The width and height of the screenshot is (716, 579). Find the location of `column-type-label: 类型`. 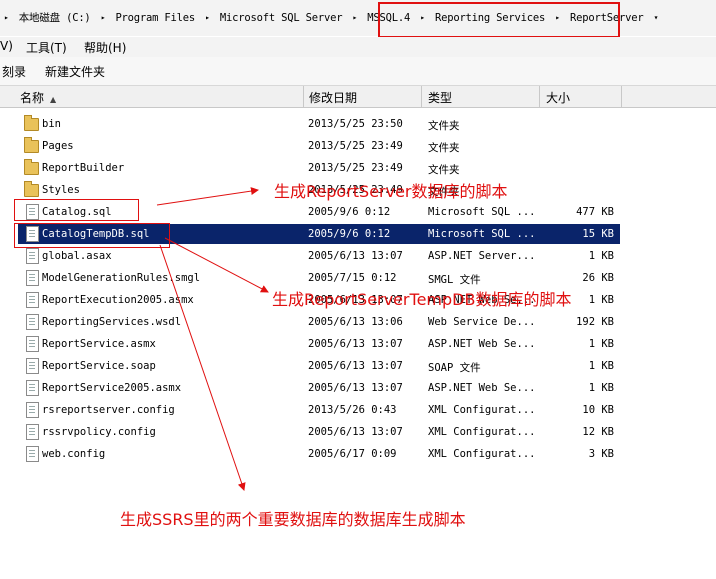

column-type-label: 类型 is located at coordinates (440, 98).